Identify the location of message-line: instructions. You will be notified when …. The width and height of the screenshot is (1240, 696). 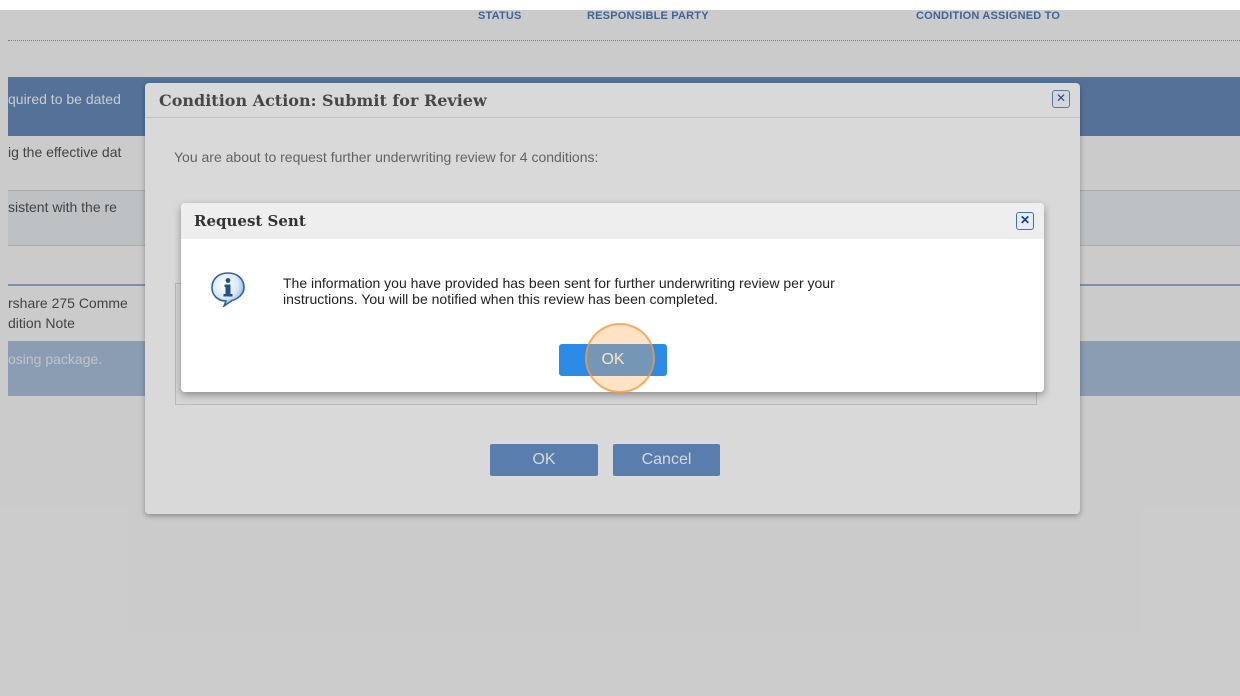
(501, 299).